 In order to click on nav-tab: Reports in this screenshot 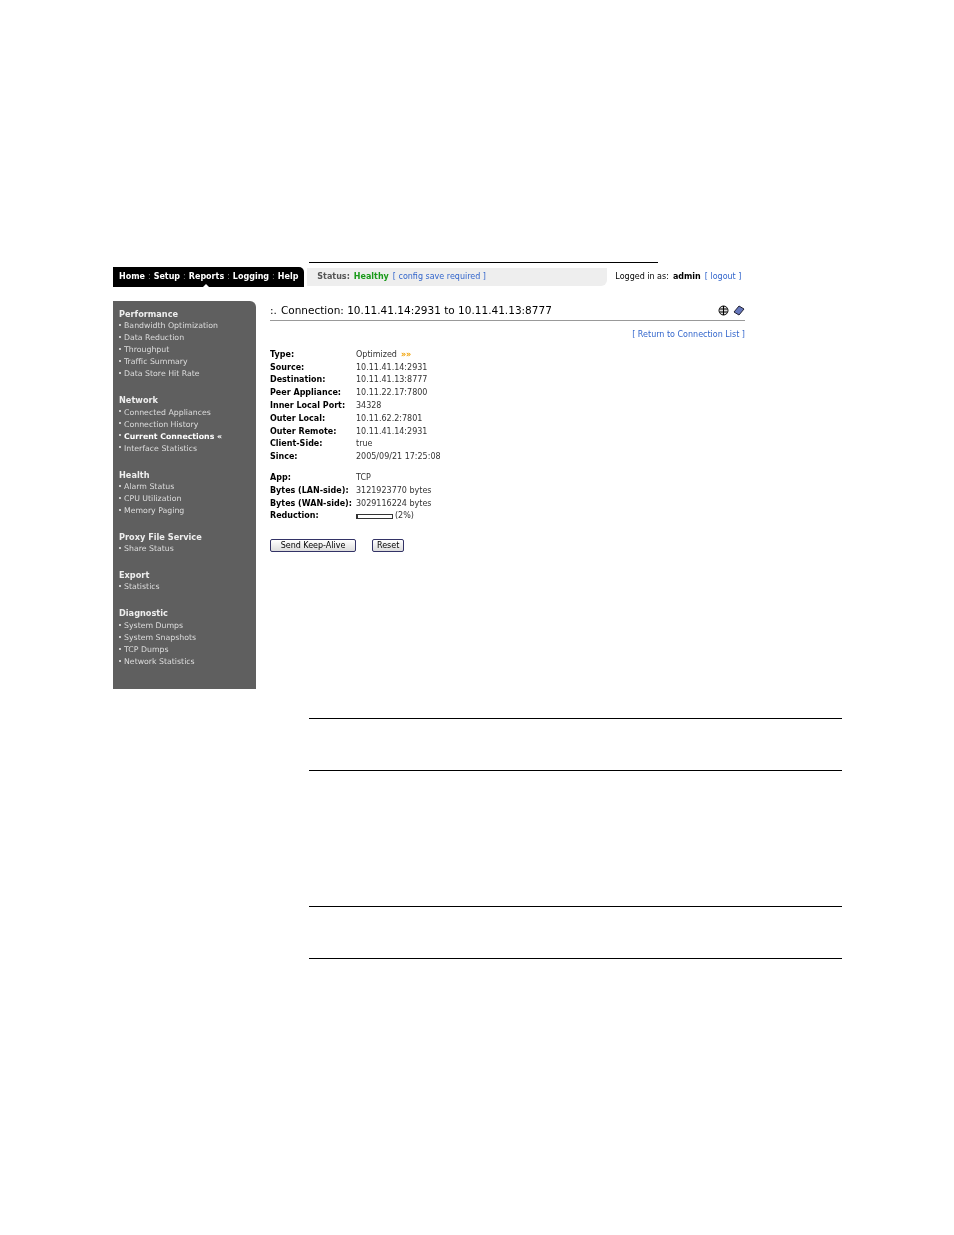, I will do `click(206, 277)`.